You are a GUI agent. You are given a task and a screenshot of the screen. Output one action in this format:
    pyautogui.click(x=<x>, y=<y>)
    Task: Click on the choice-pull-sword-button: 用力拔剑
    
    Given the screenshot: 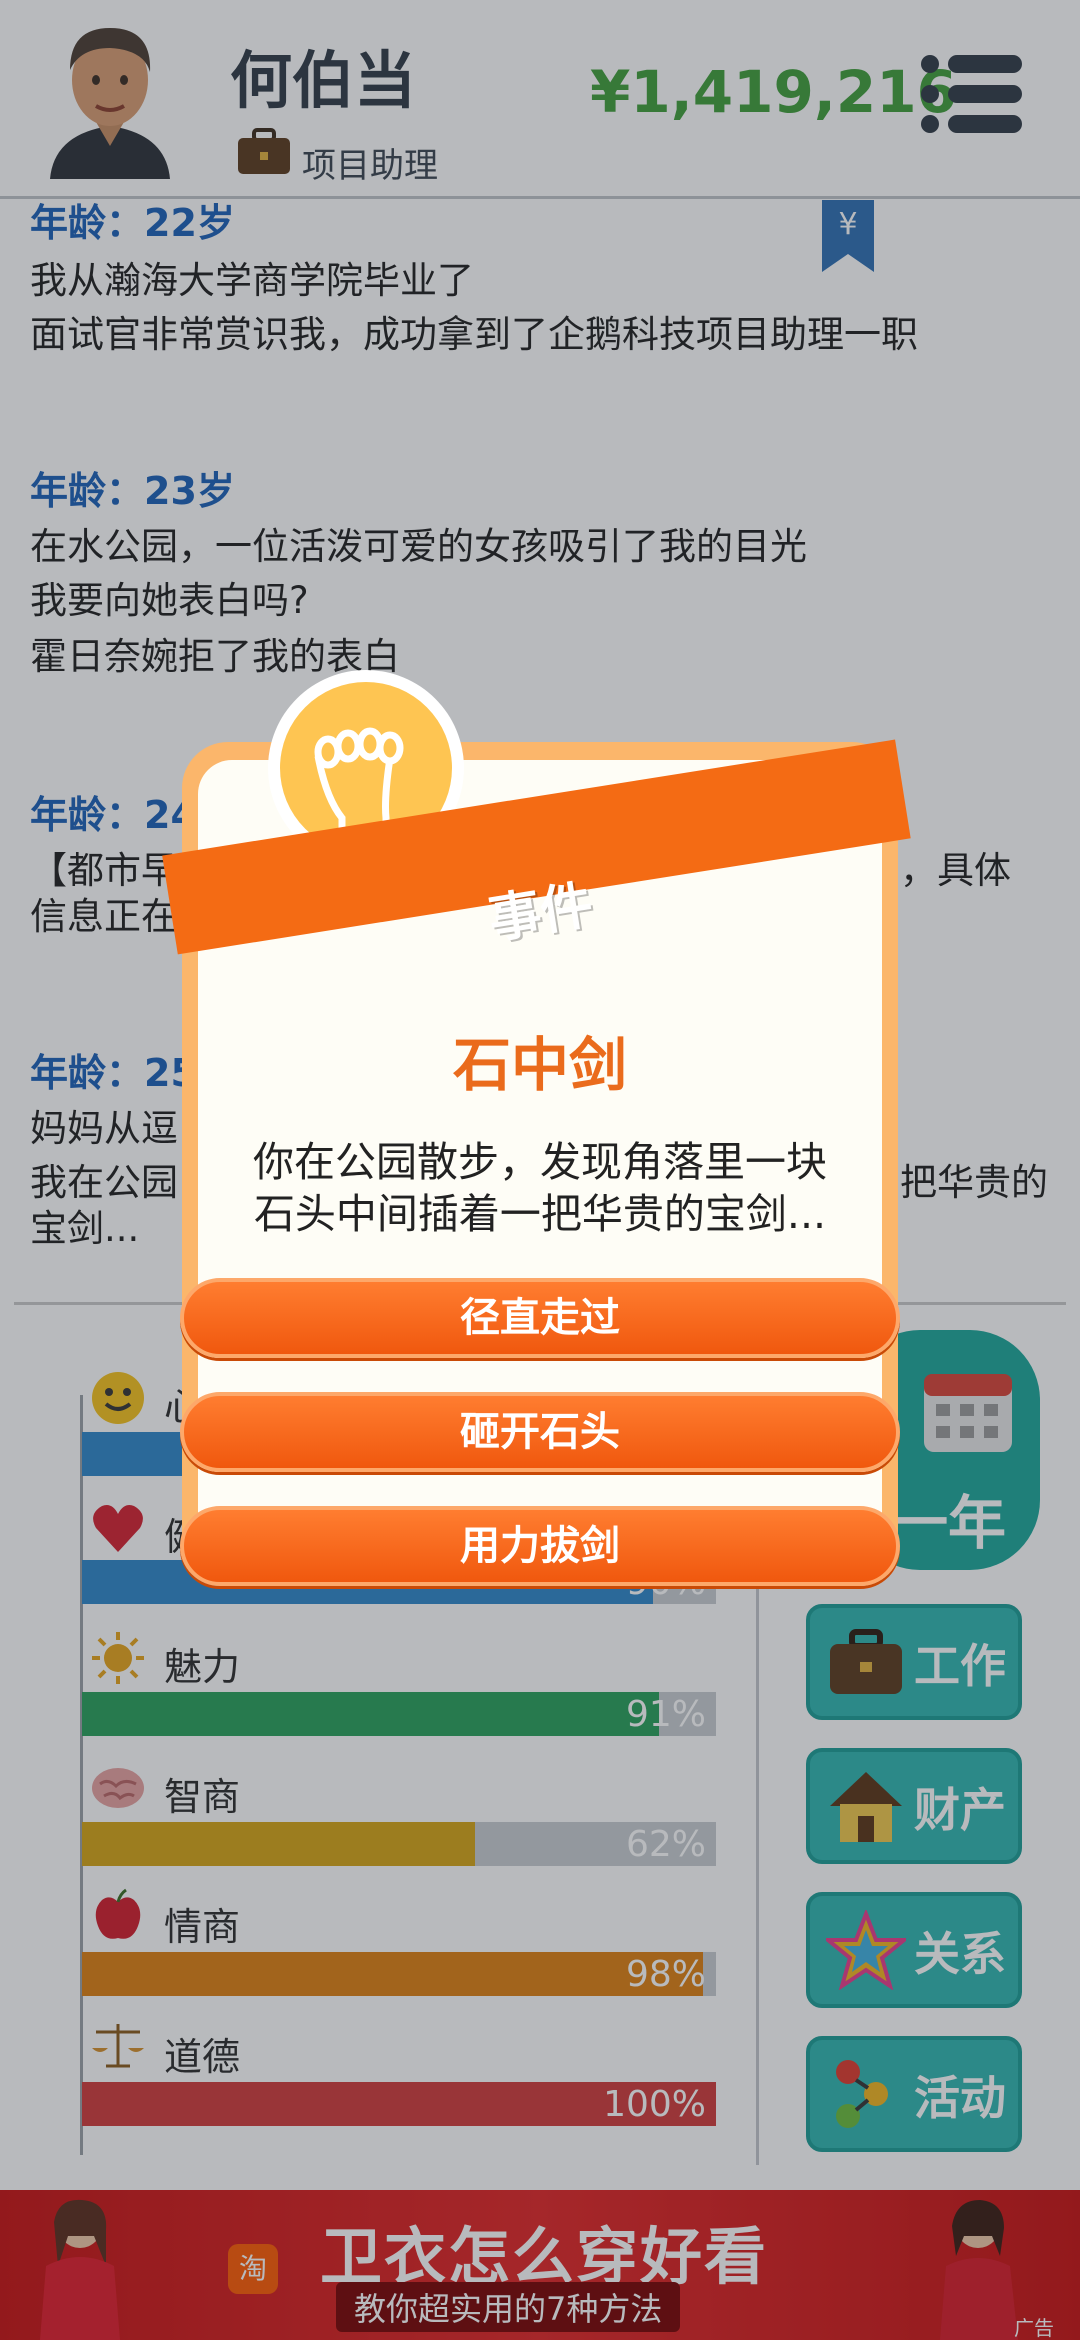 What is the action you would take?
    pyautogui.click(x=540, y=1546)
    